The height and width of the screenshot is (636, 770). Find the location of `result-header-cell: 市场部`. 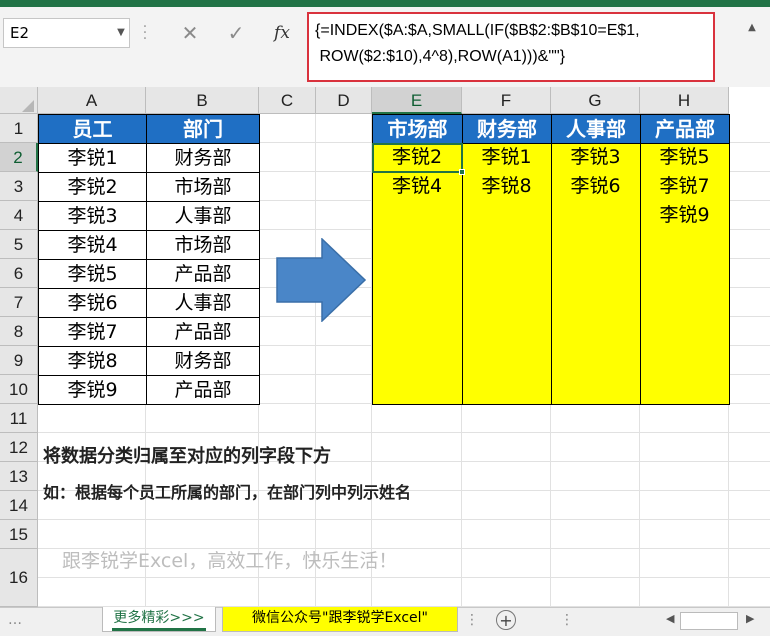

result-header-cell: 市场部 is located at coordinates (417, 129).